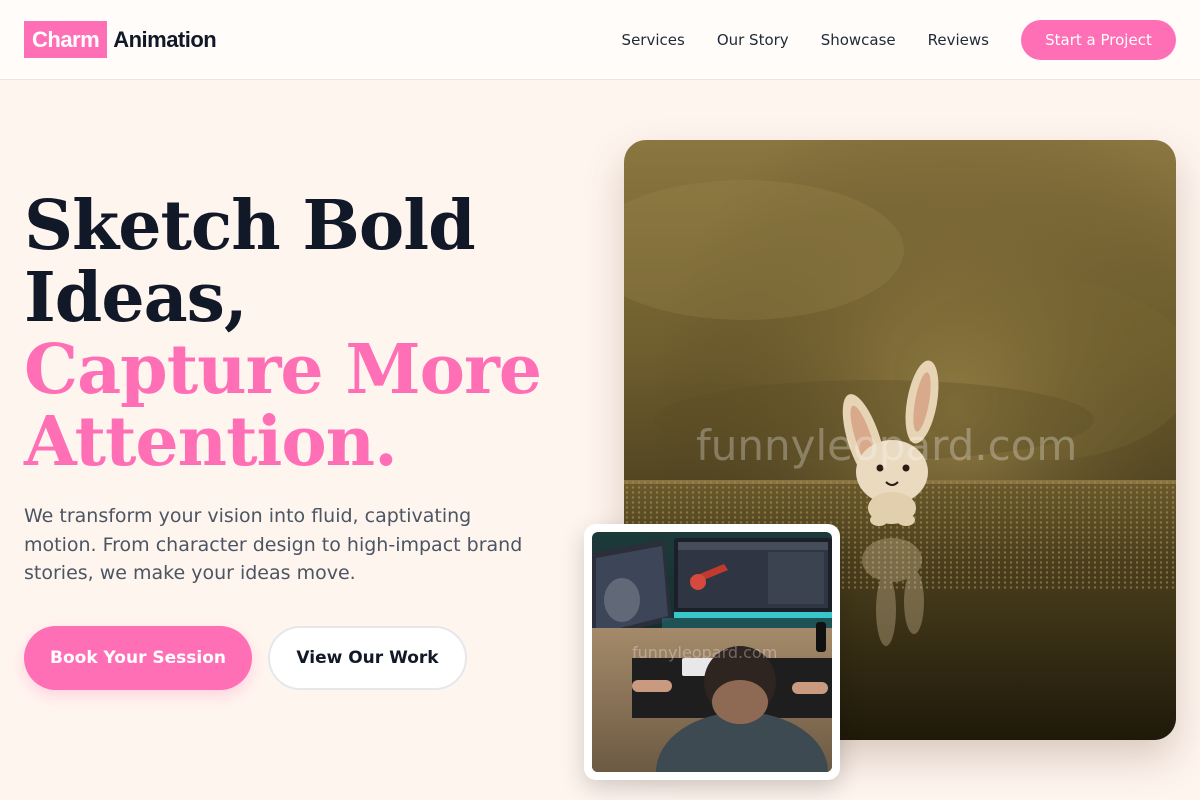 Image resolution: width=1200 pixels, height=800 pixels. Describe the element at coordinates (367, 658) in the screenshot. I see `view-work-button: View Our Work` at that location.